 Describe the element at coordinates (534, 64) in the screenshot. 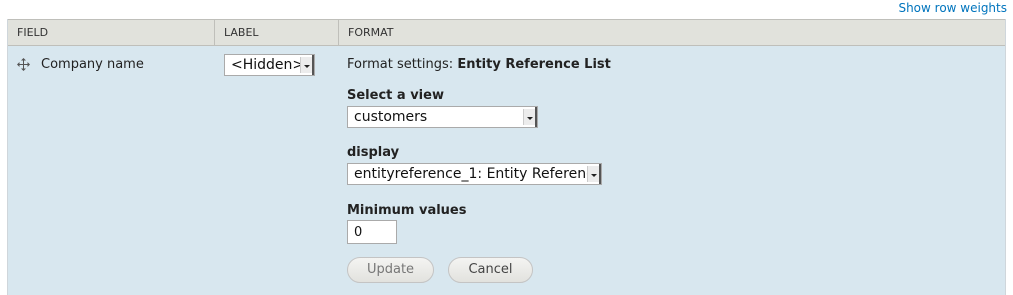

I see `format-settings-name: Entity Reference List` at that location.